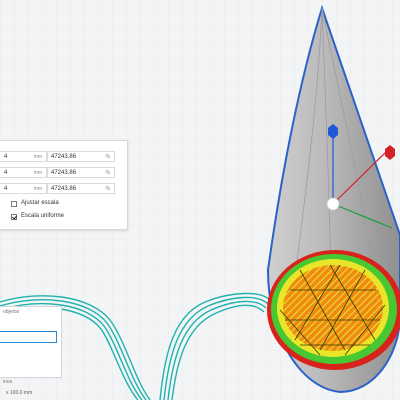 This screenshot has height=400, width=400. What do you see at coordinates (19, 393) in the screenshot?
I see `dimensions-readout: x 100.0 mm` at bounding box center [19, 393].